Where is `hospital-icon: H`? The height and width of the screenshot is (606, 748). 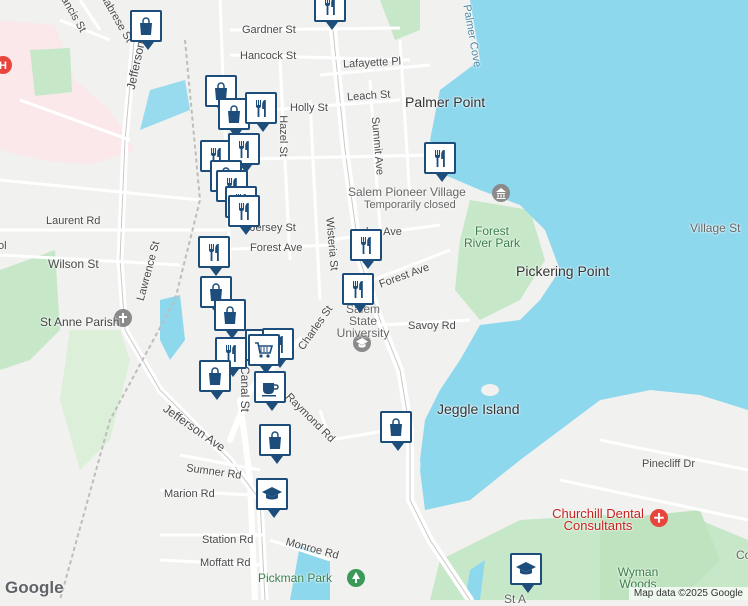
hospital-icon: H is located at coordinates (6, 65).